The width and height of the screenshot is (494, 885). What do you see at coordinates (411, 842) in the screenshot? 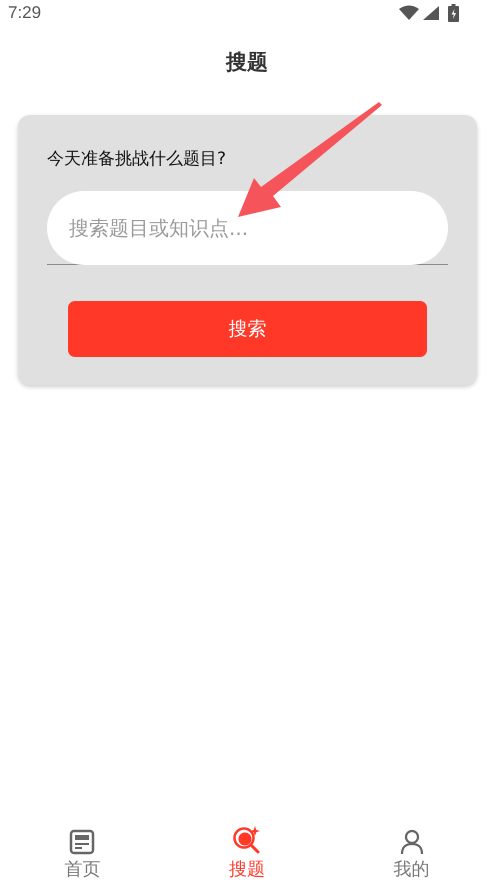
I see `person-icon` at bounding box center [411, 842].